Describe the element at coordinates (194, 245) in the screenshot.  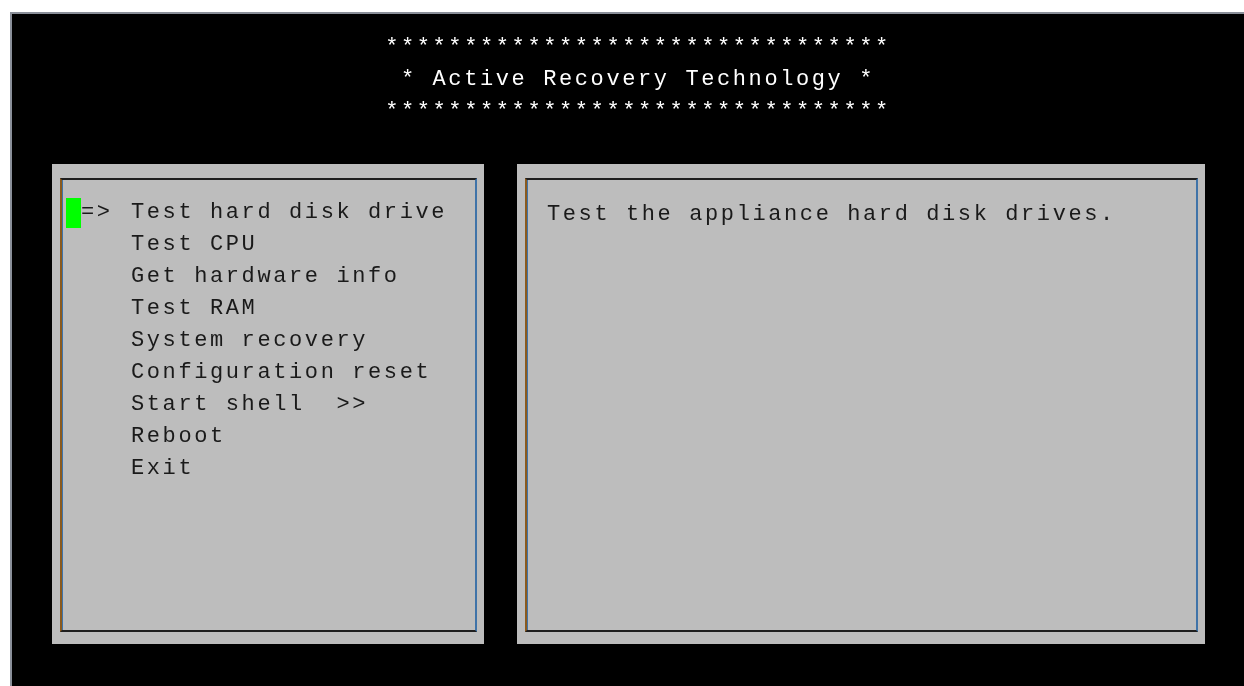
I see `menu-item: Test CPU` at that location.